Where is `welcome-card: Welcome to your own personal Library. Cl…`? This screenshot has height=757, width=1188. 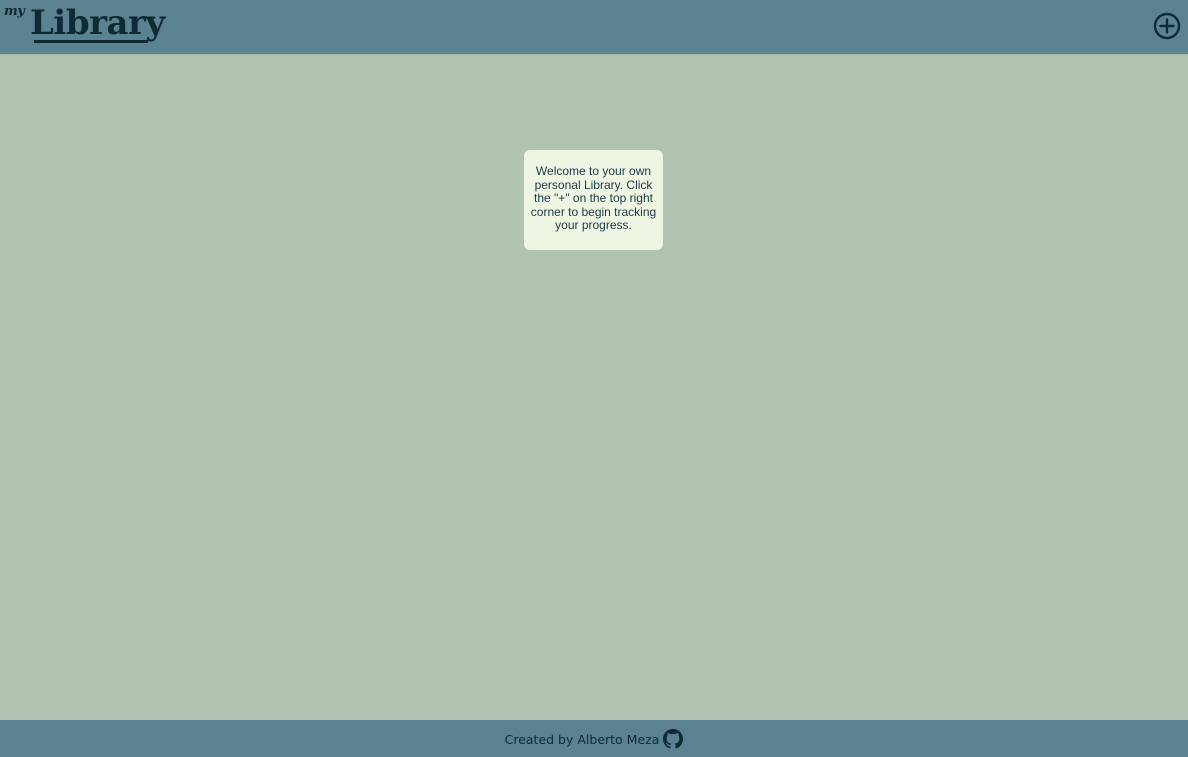 welcome-card: Welcome to your own personal Library. Cl… is located at coordinates (593, 200).